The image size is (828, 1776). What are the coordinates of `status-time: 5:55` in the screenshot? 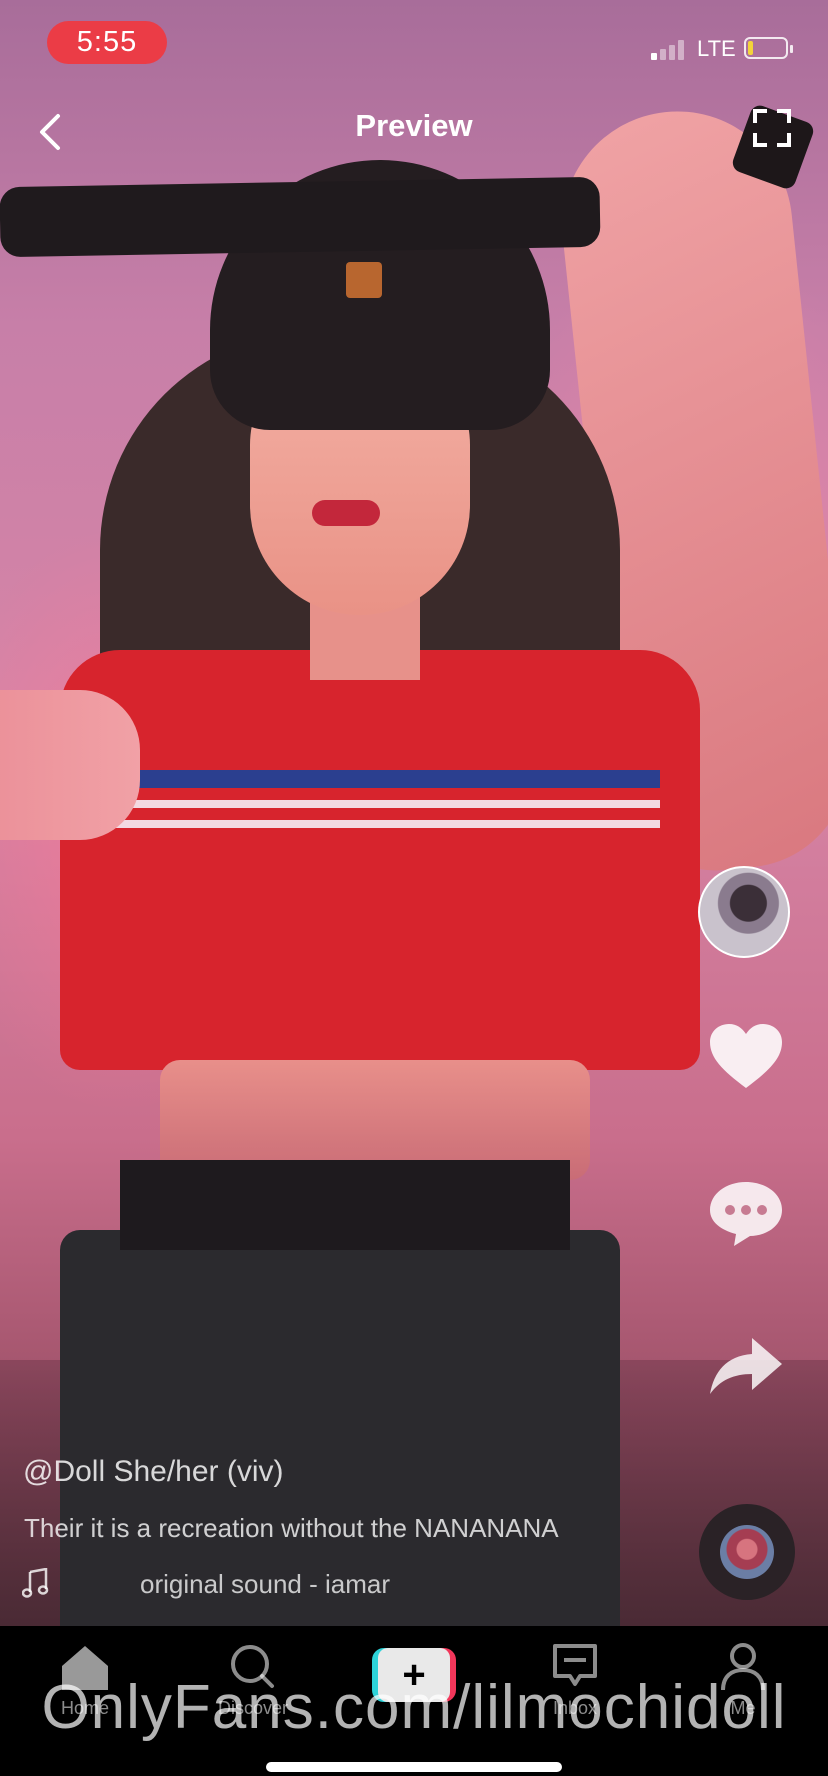 It's located at (107, 42).